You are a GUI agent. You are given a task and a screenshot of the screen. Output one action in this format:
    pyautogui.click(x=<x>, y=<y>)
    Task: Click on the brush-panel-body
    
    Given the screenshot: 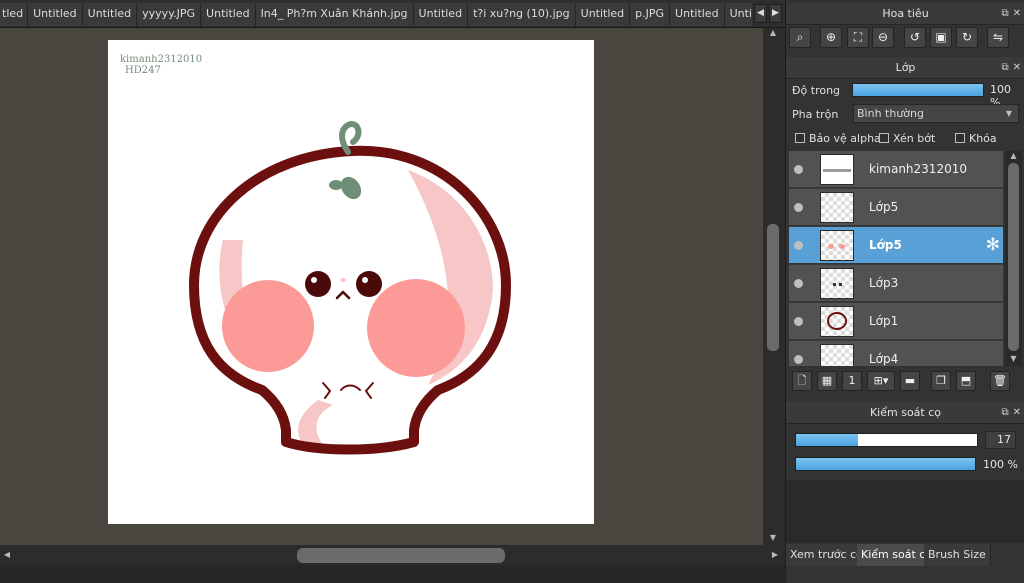 What is the action you would take?
    pyautogui.click(x=905, y=511)
    